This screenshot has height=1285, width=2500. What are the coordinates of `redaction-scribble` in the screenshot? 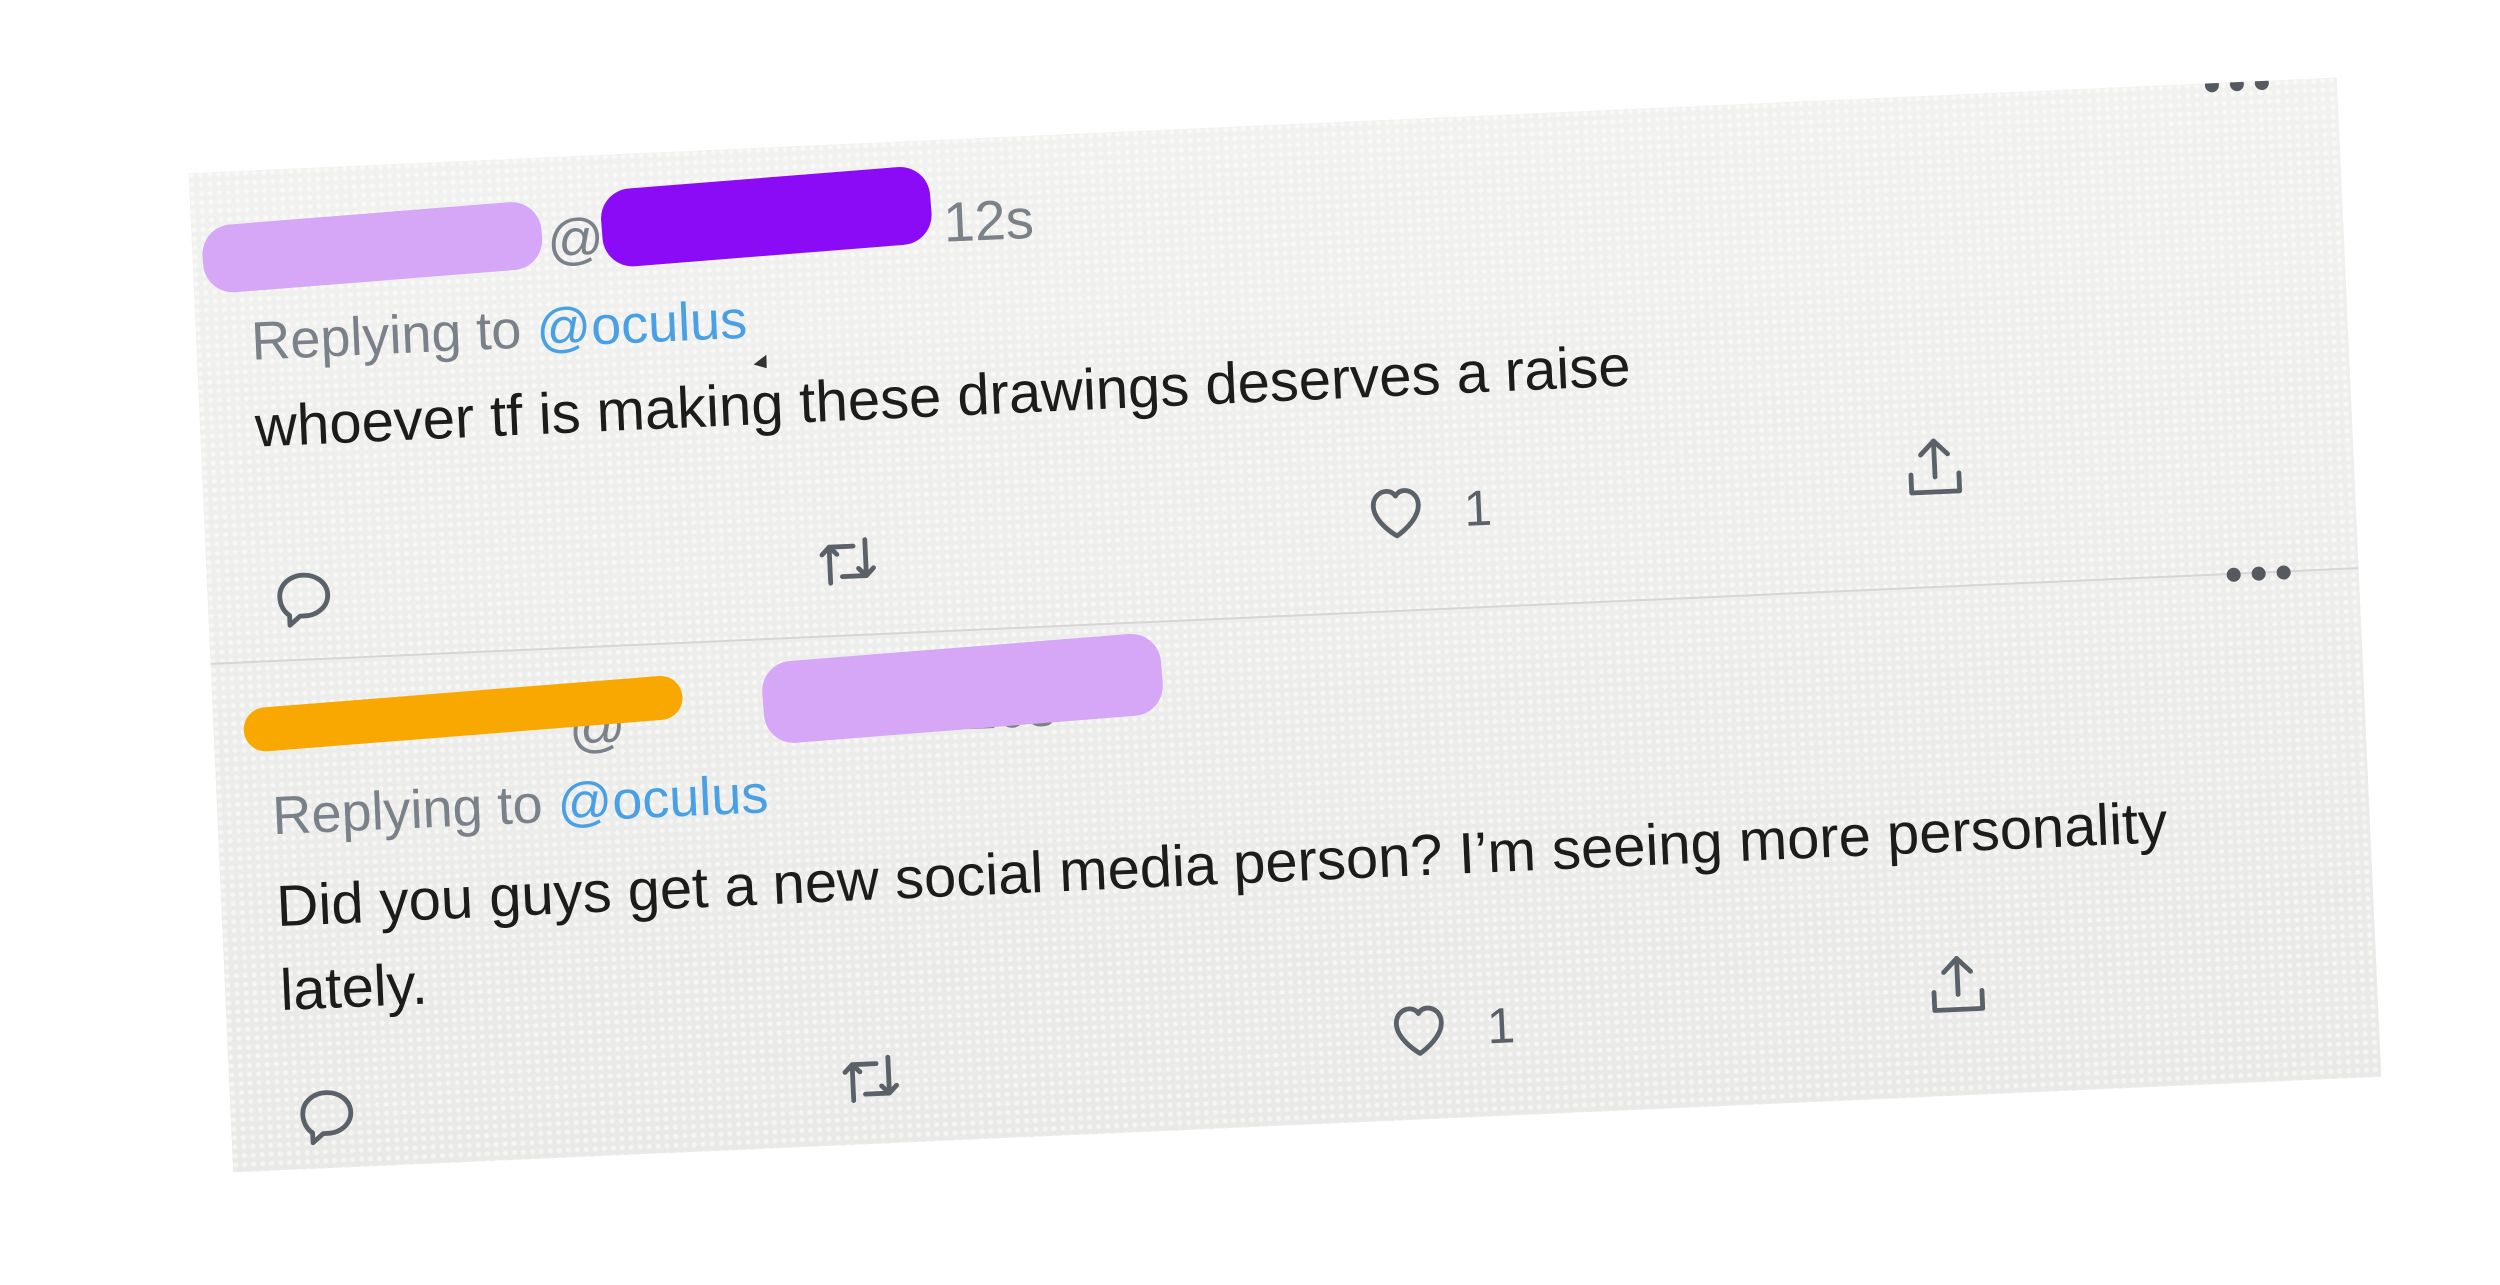 It's located at (962, 688).